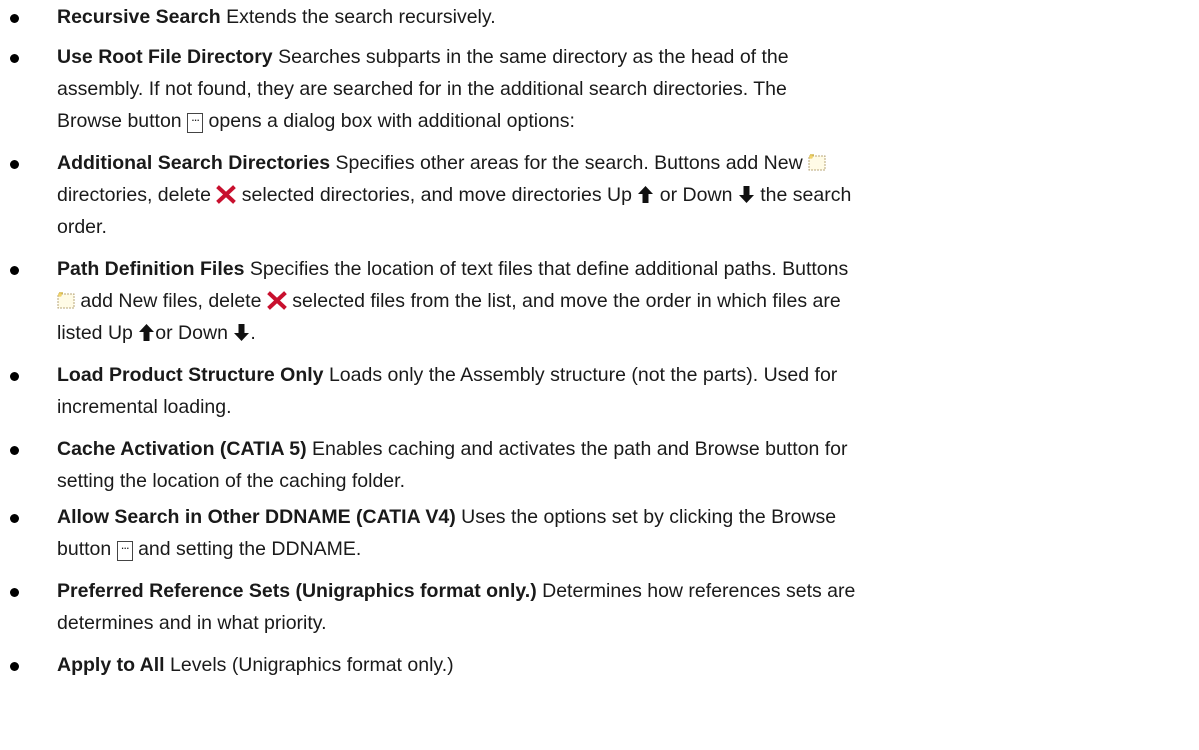  I want to click on term-label: Allow Search in Other DDNAME (CATIA V4), so click(256, 517).